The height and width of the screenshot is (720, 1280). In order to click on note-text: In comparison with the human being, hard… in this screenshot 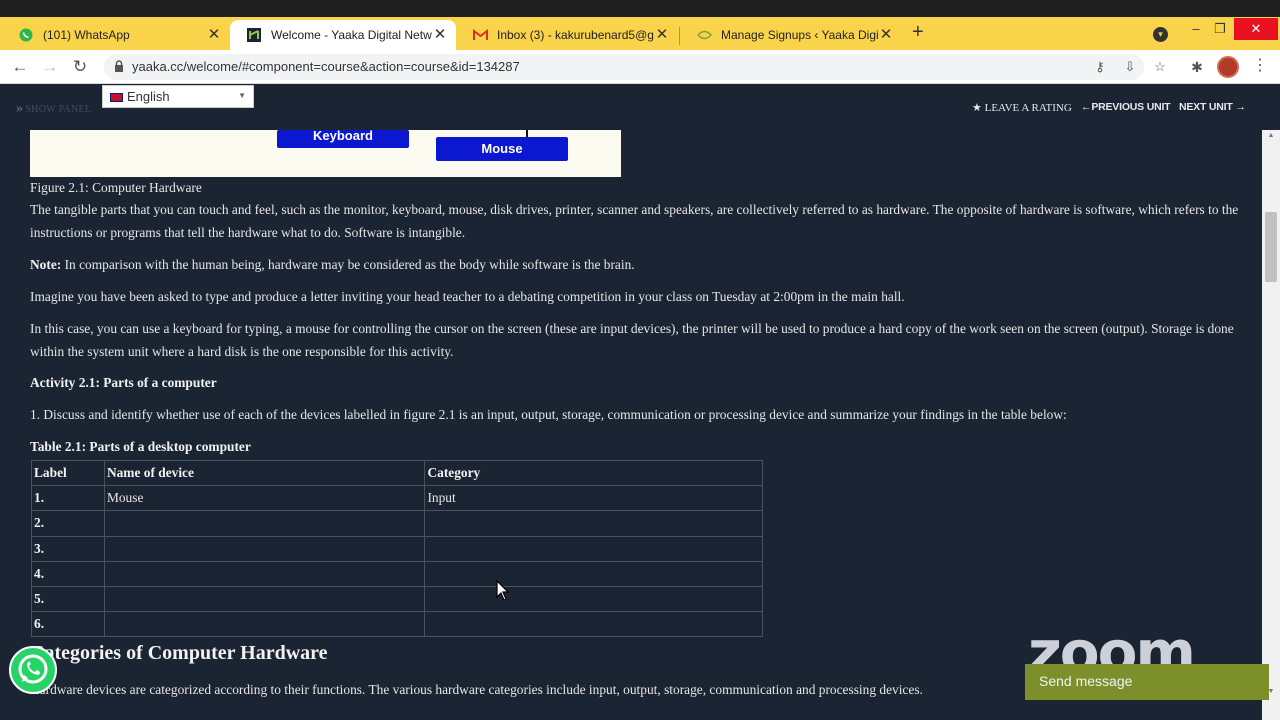, I will do `click(348, 264)`.